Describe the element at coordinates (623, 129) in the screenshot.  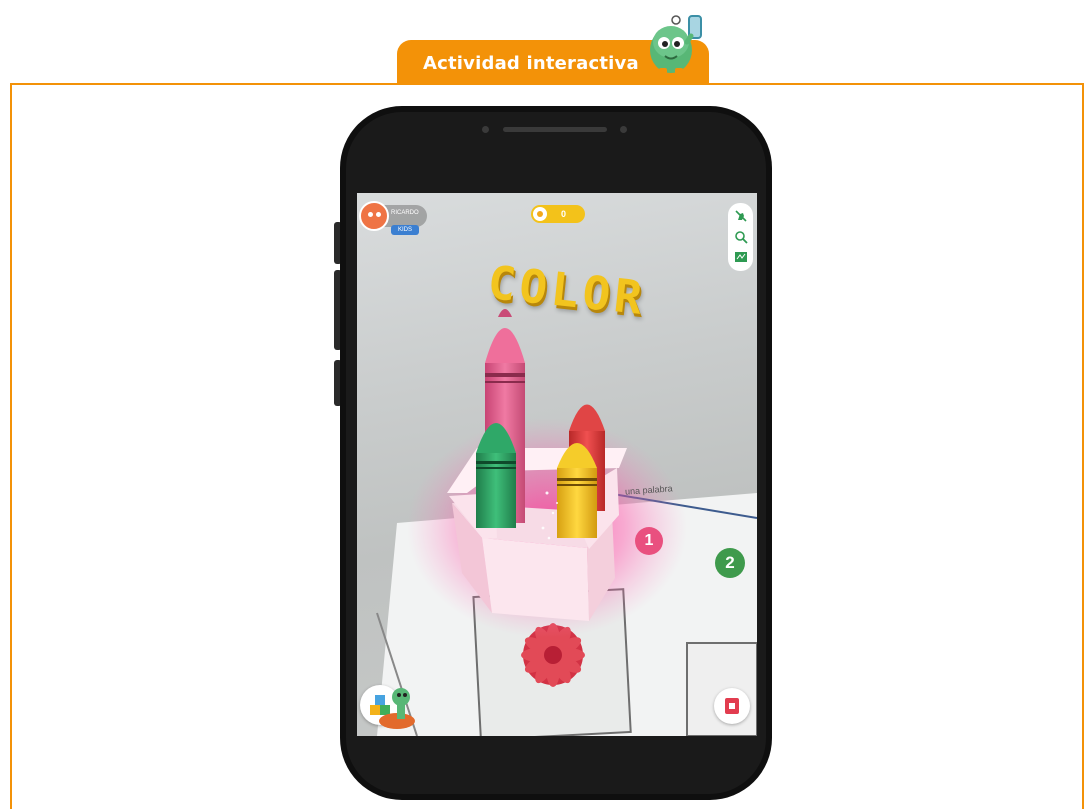
I see `phone-camera` at that location.